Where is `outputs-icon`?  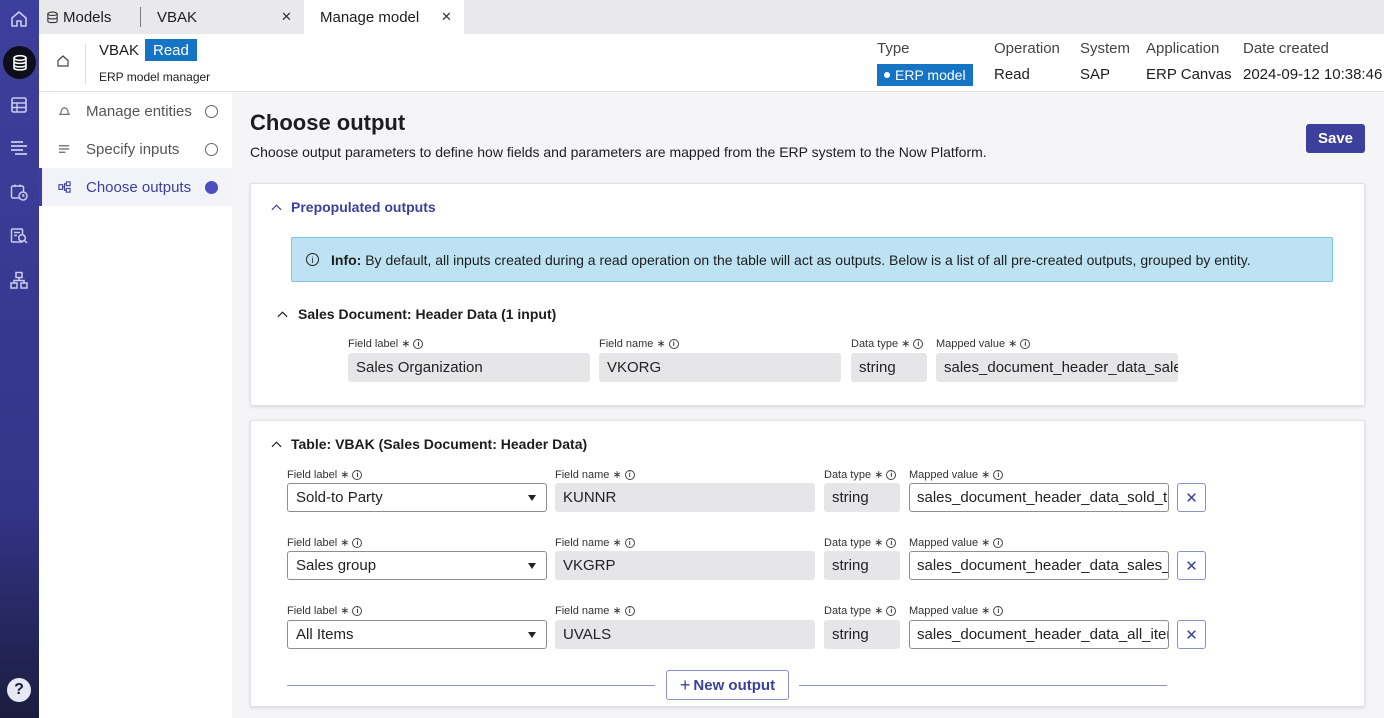 outputs-icon is located at coordinates (64, 189).